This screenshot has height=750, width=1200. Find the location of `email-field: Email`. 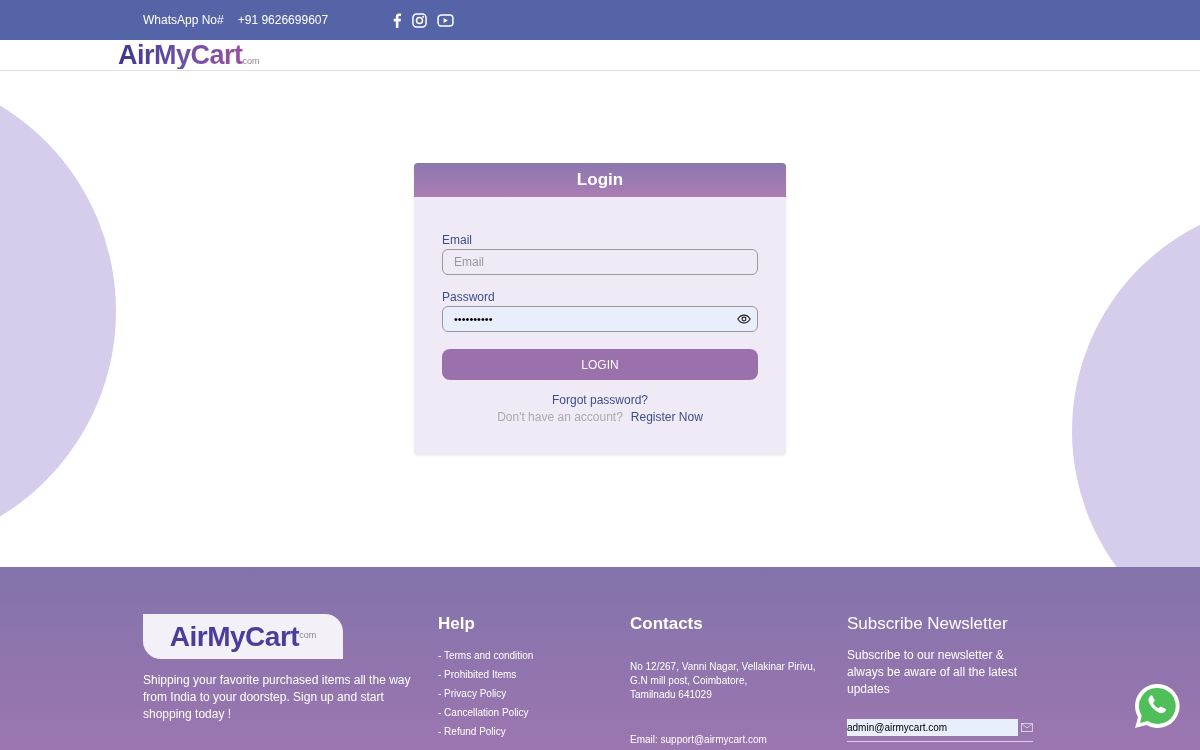

email-field: Email is located at coordinates (600, 262).